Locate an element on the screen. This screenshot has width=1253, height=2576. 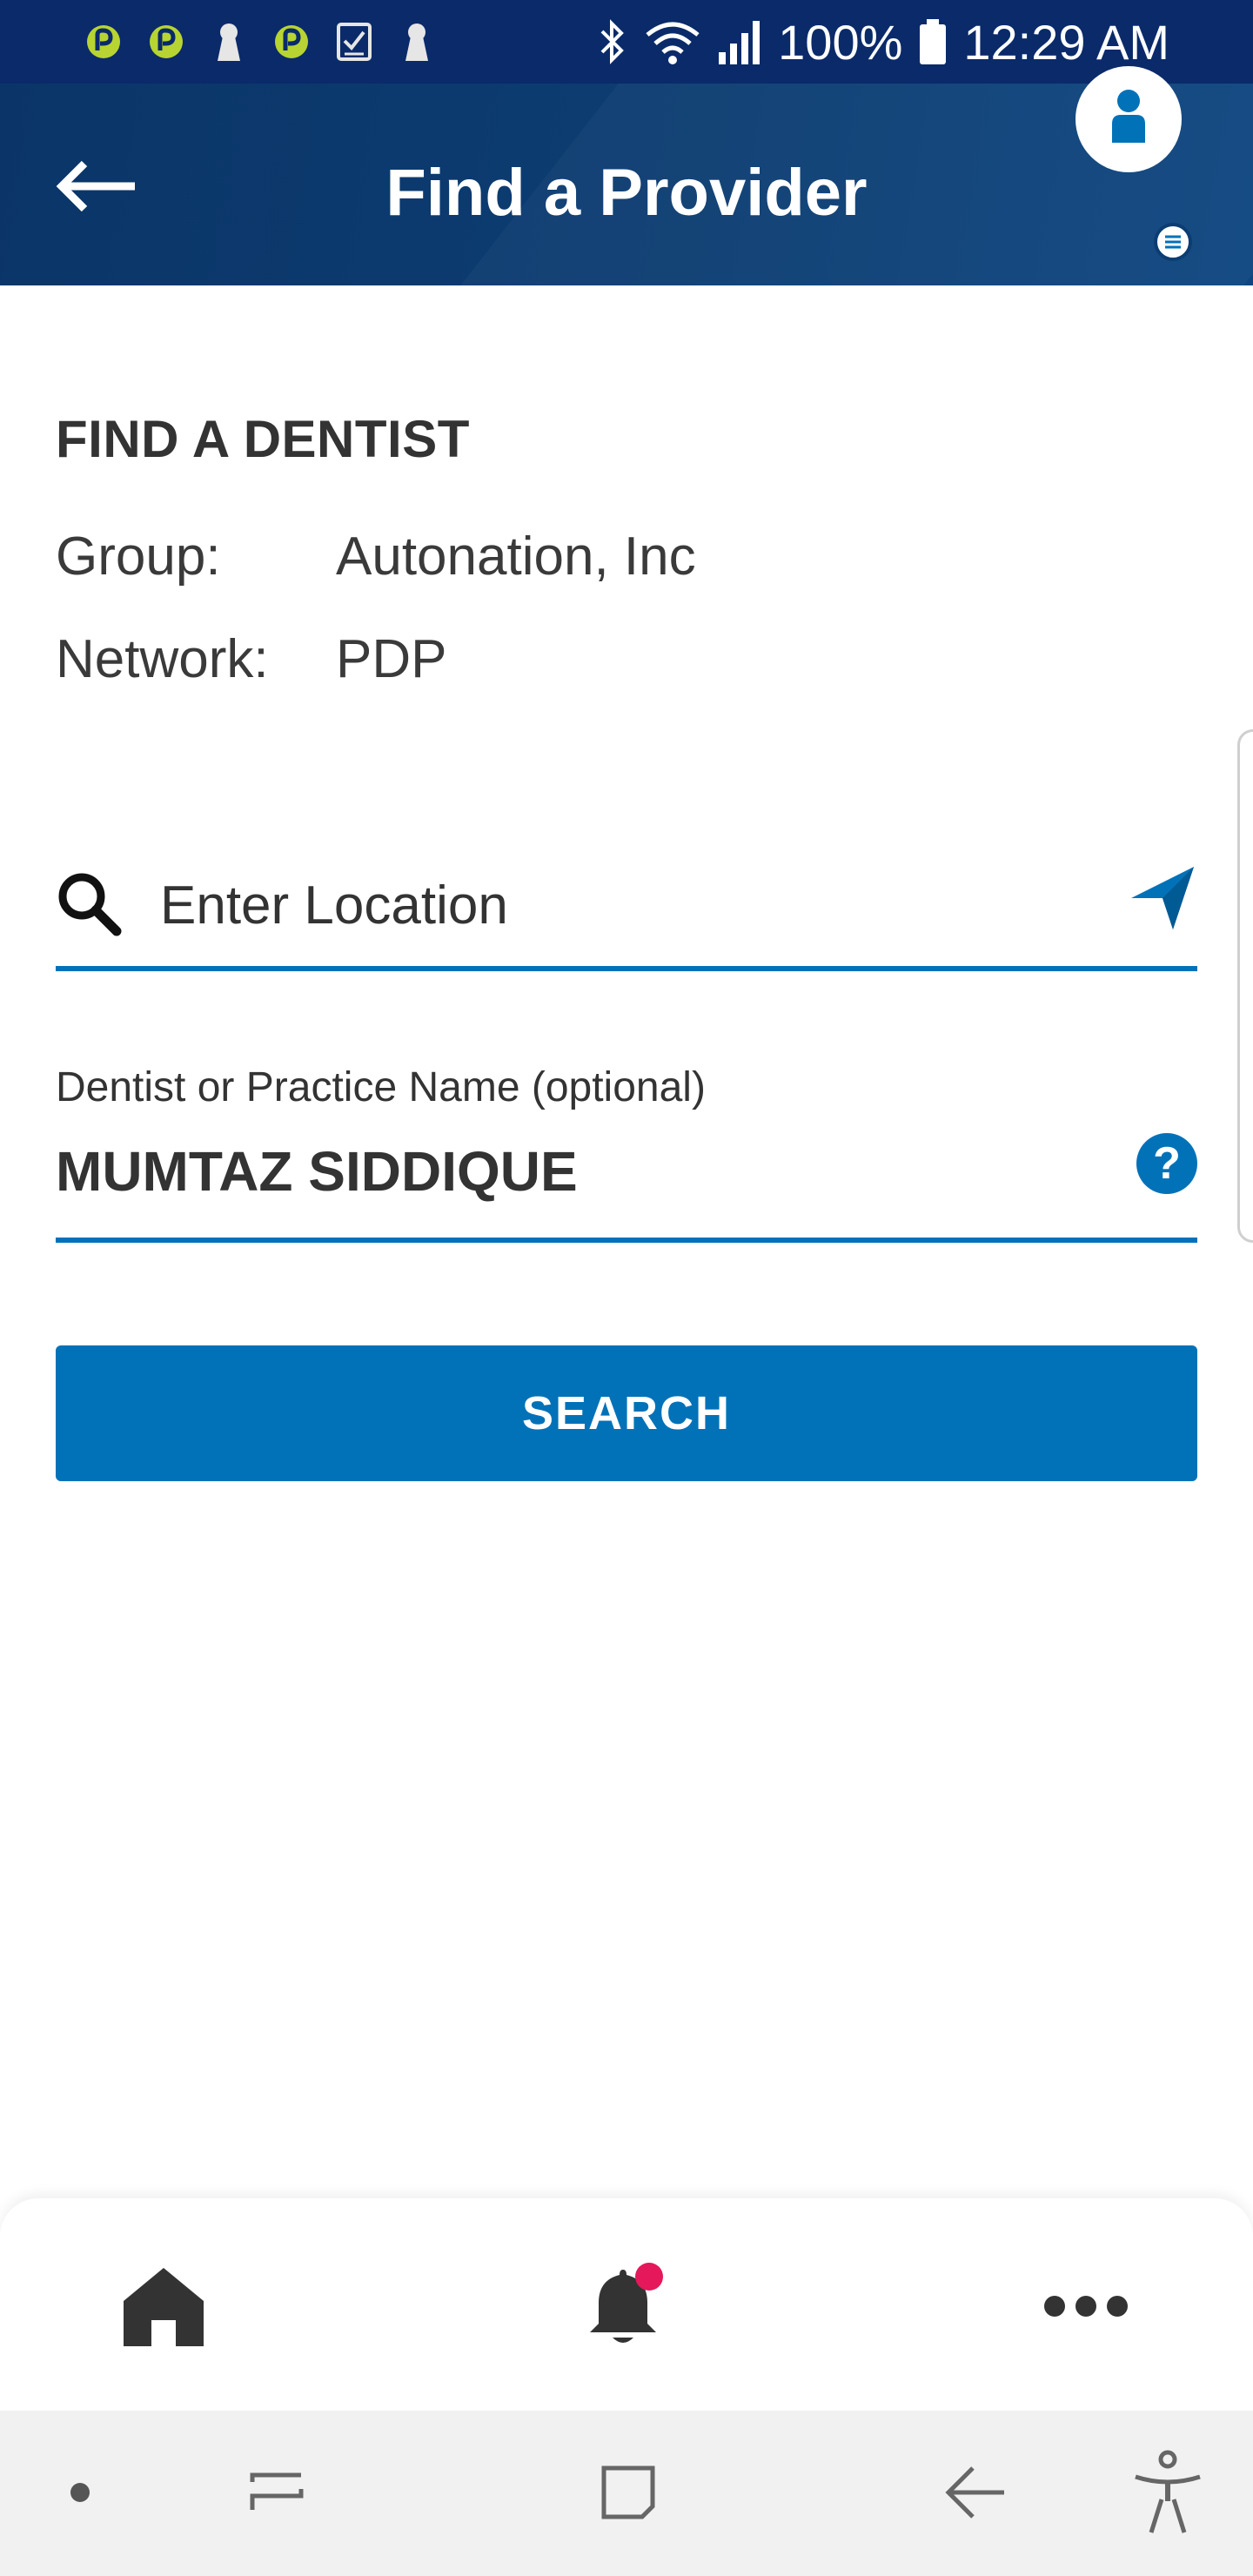
group-value: Autonation, Inc is located at coordinates (516, 557).